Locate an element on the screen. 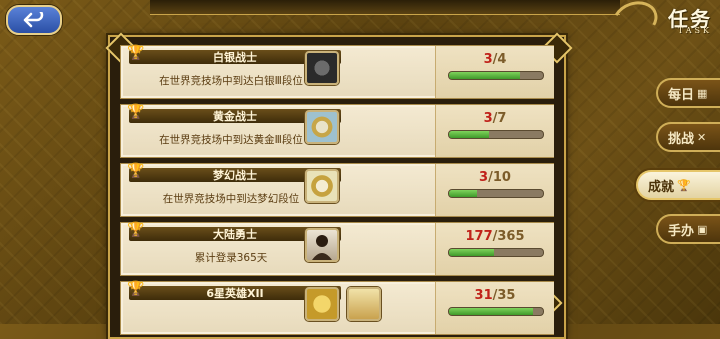  progress-box: 177/365 is located at coordinates (494, 249).